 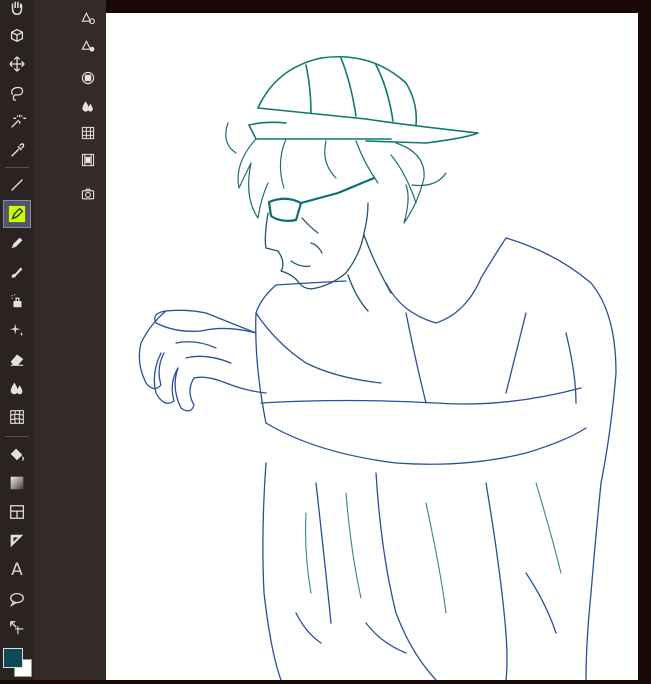 I want to click on balloon-tool-button, so click(x=17, y=599).